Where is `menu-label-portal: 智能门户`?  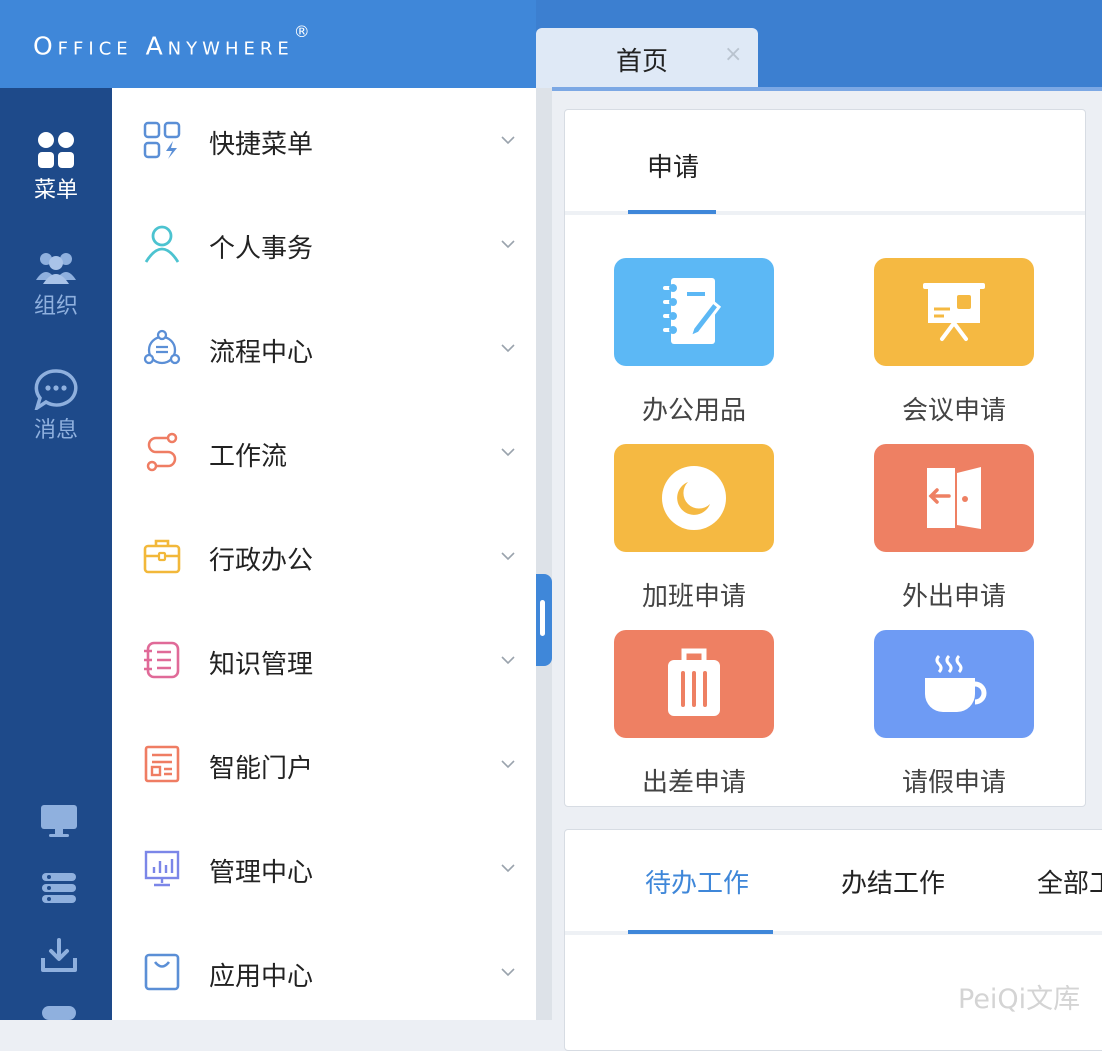
menu-label-portal: 智能门户 is located at coordinates (261, 769).